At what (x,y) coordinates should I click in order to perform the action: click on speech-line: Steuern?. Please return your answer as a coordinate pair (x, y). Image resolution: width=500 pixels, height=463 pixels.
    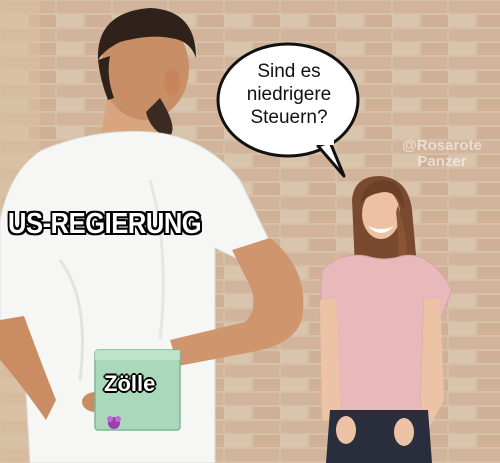
    Looking at the image, I should click on (289, 117).